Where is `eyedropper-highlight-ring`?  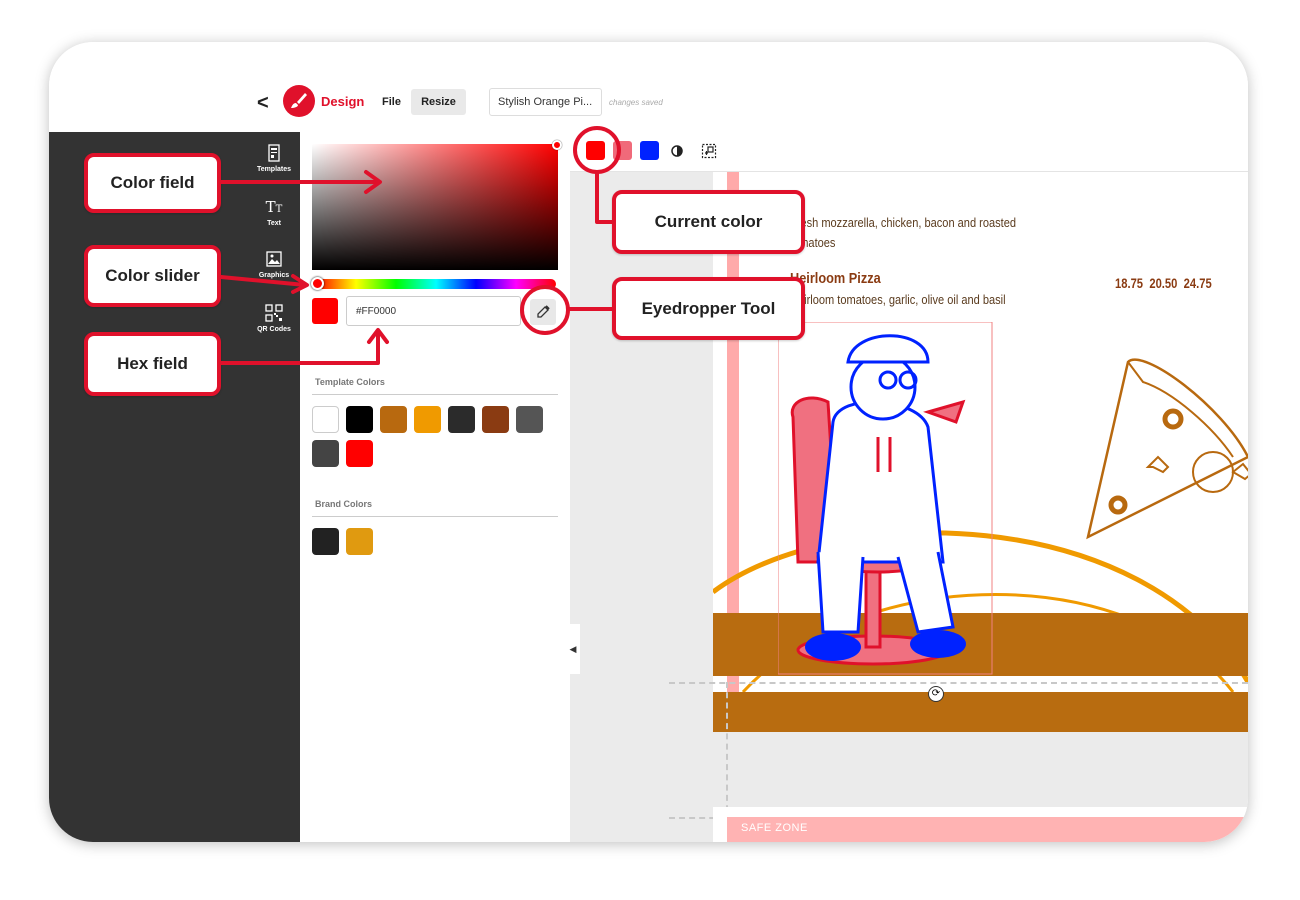 eyedropper-highlight-ring is located at coordinates (545, 310).